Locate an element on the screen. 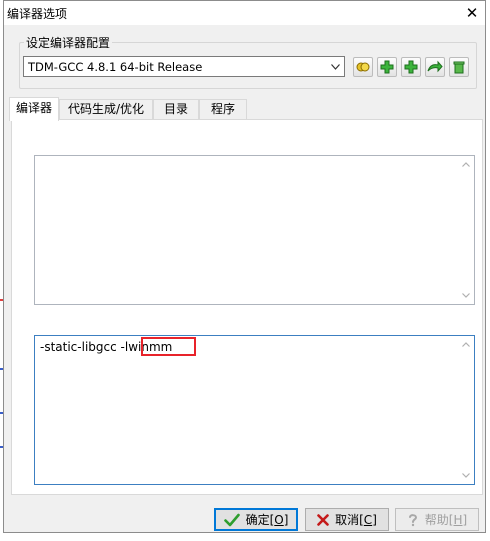 The width and height of the screenshot is (490, 541). help-icon is located at coordinates (412, 519).